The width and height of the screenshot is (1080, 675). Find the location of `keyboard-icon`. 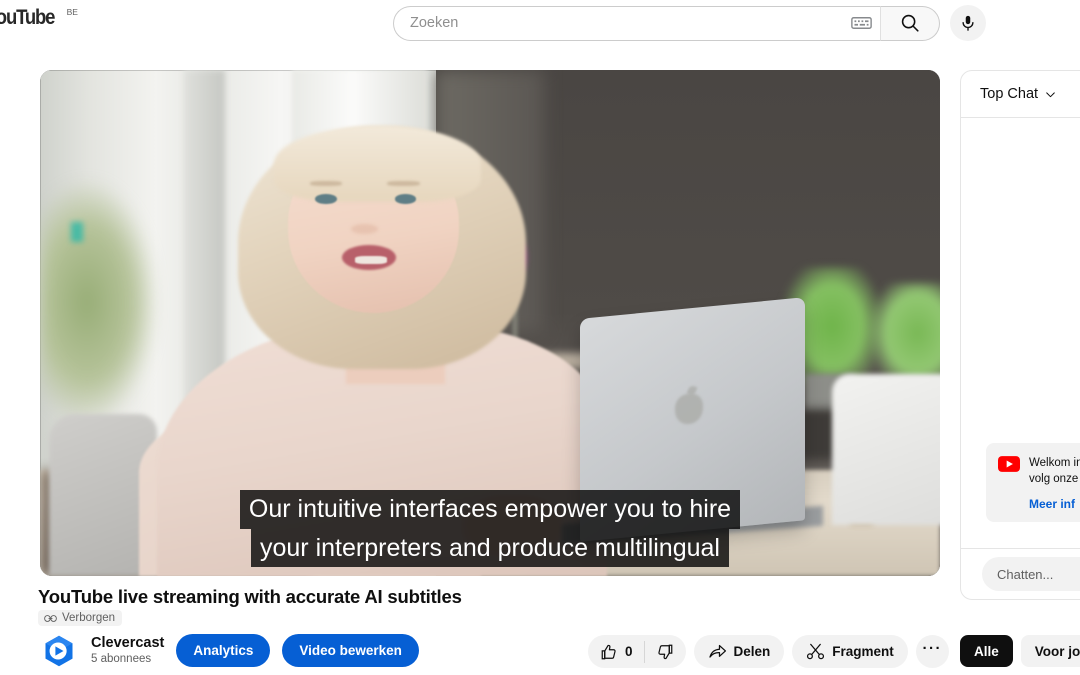

keyboard-icon is located at coordinates (861, 23).